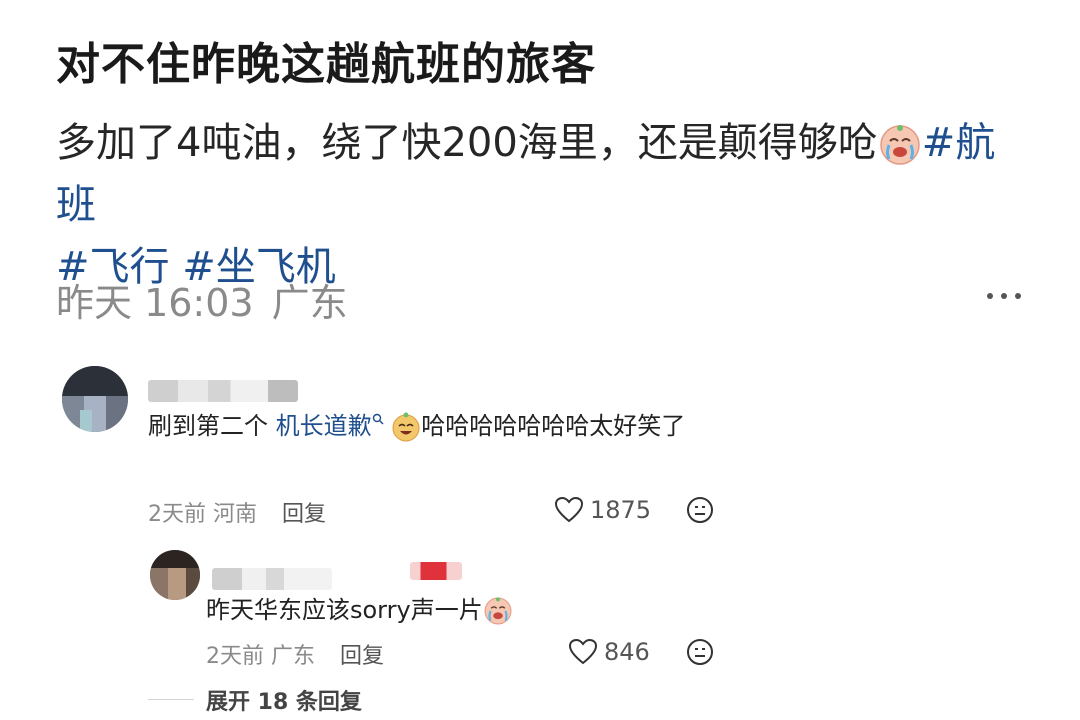  Describe the element at coordinates (171, 699) in the screenshot. I see `expand-divider` at that location.